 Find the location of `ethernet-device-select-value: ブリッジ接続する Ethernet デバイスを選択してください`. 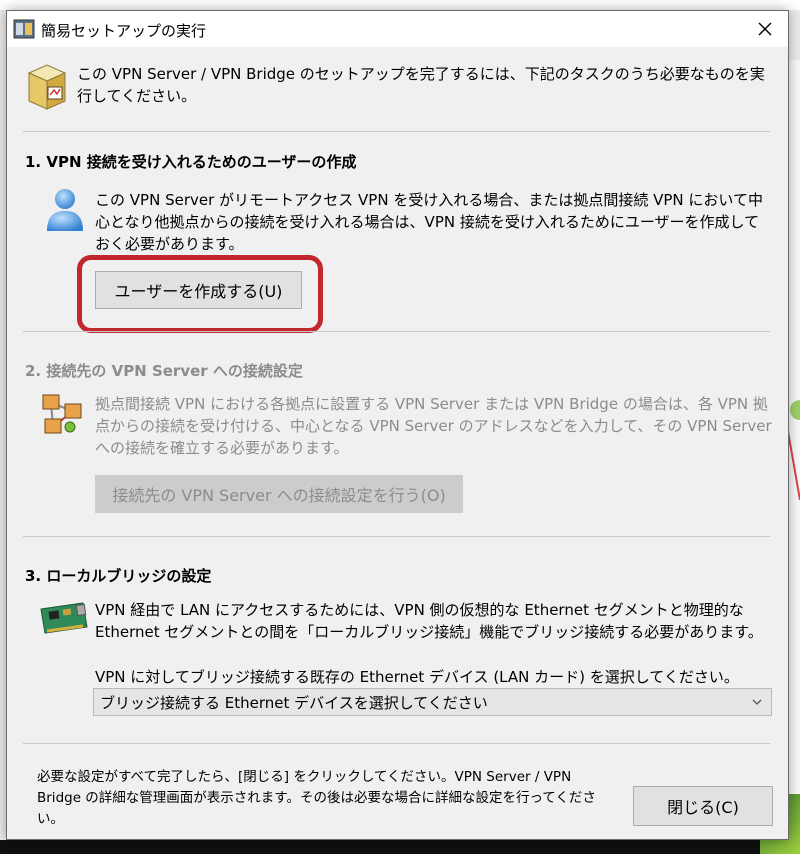

ethernet-device-select-value: ブリッジ接続する Ethernet デバイスを選択してください is located at coordinates (294, 702).